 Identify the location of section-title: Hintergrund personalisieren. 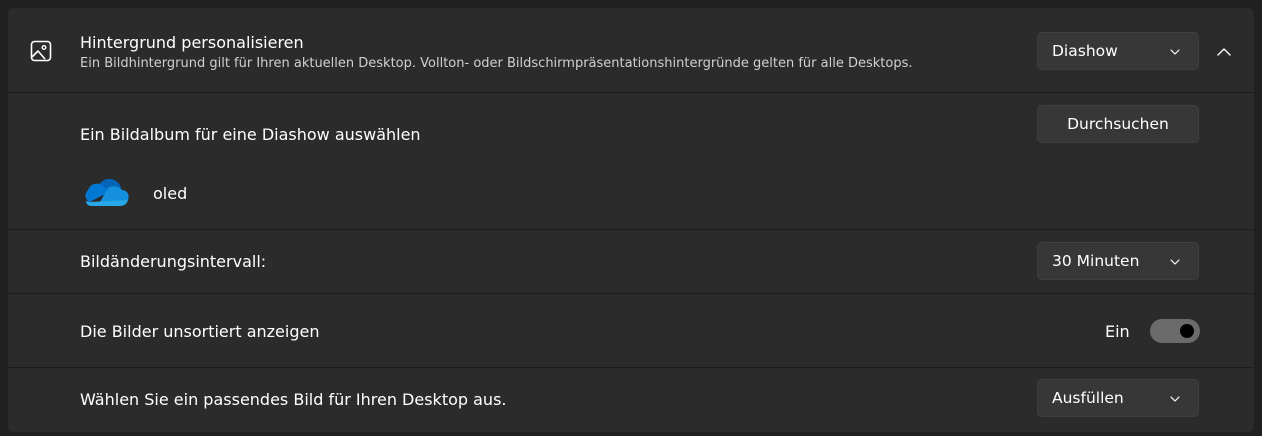
(192, 42).